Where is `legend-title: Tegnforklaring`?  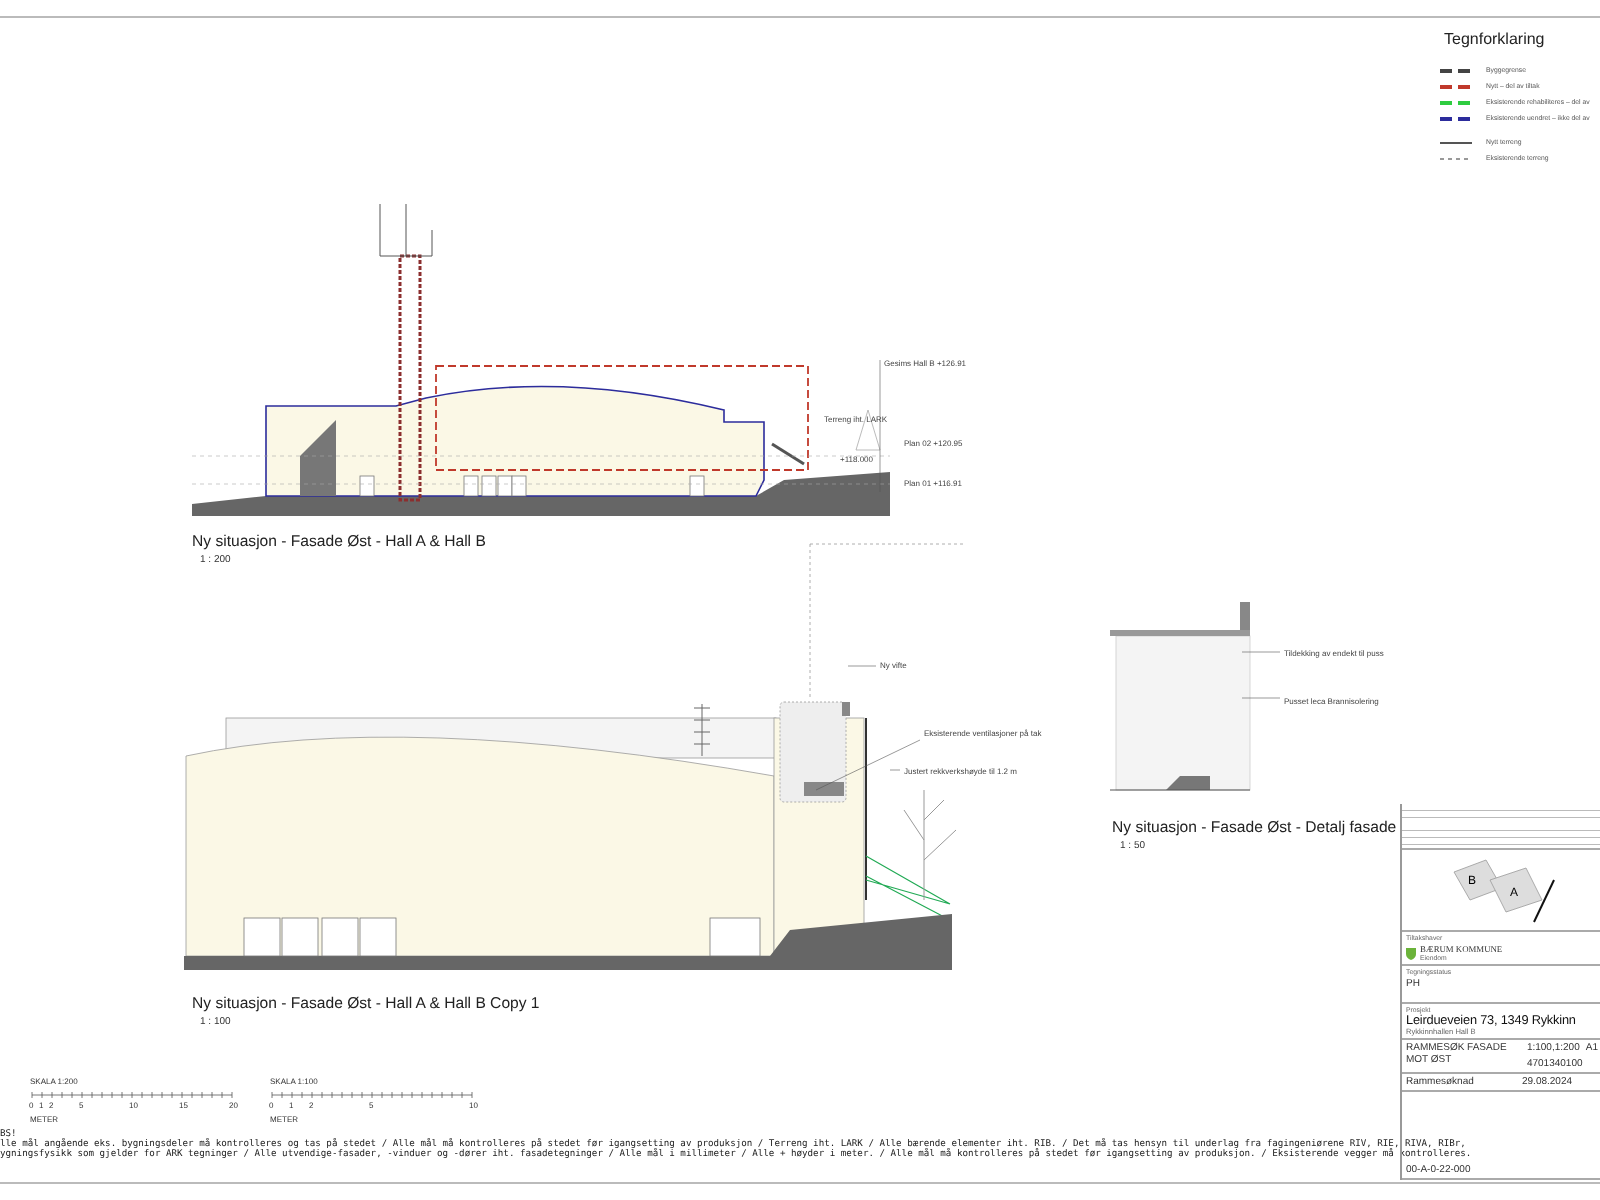 legend-title: Tegnforklaring is located at coordinates (1494, 39).